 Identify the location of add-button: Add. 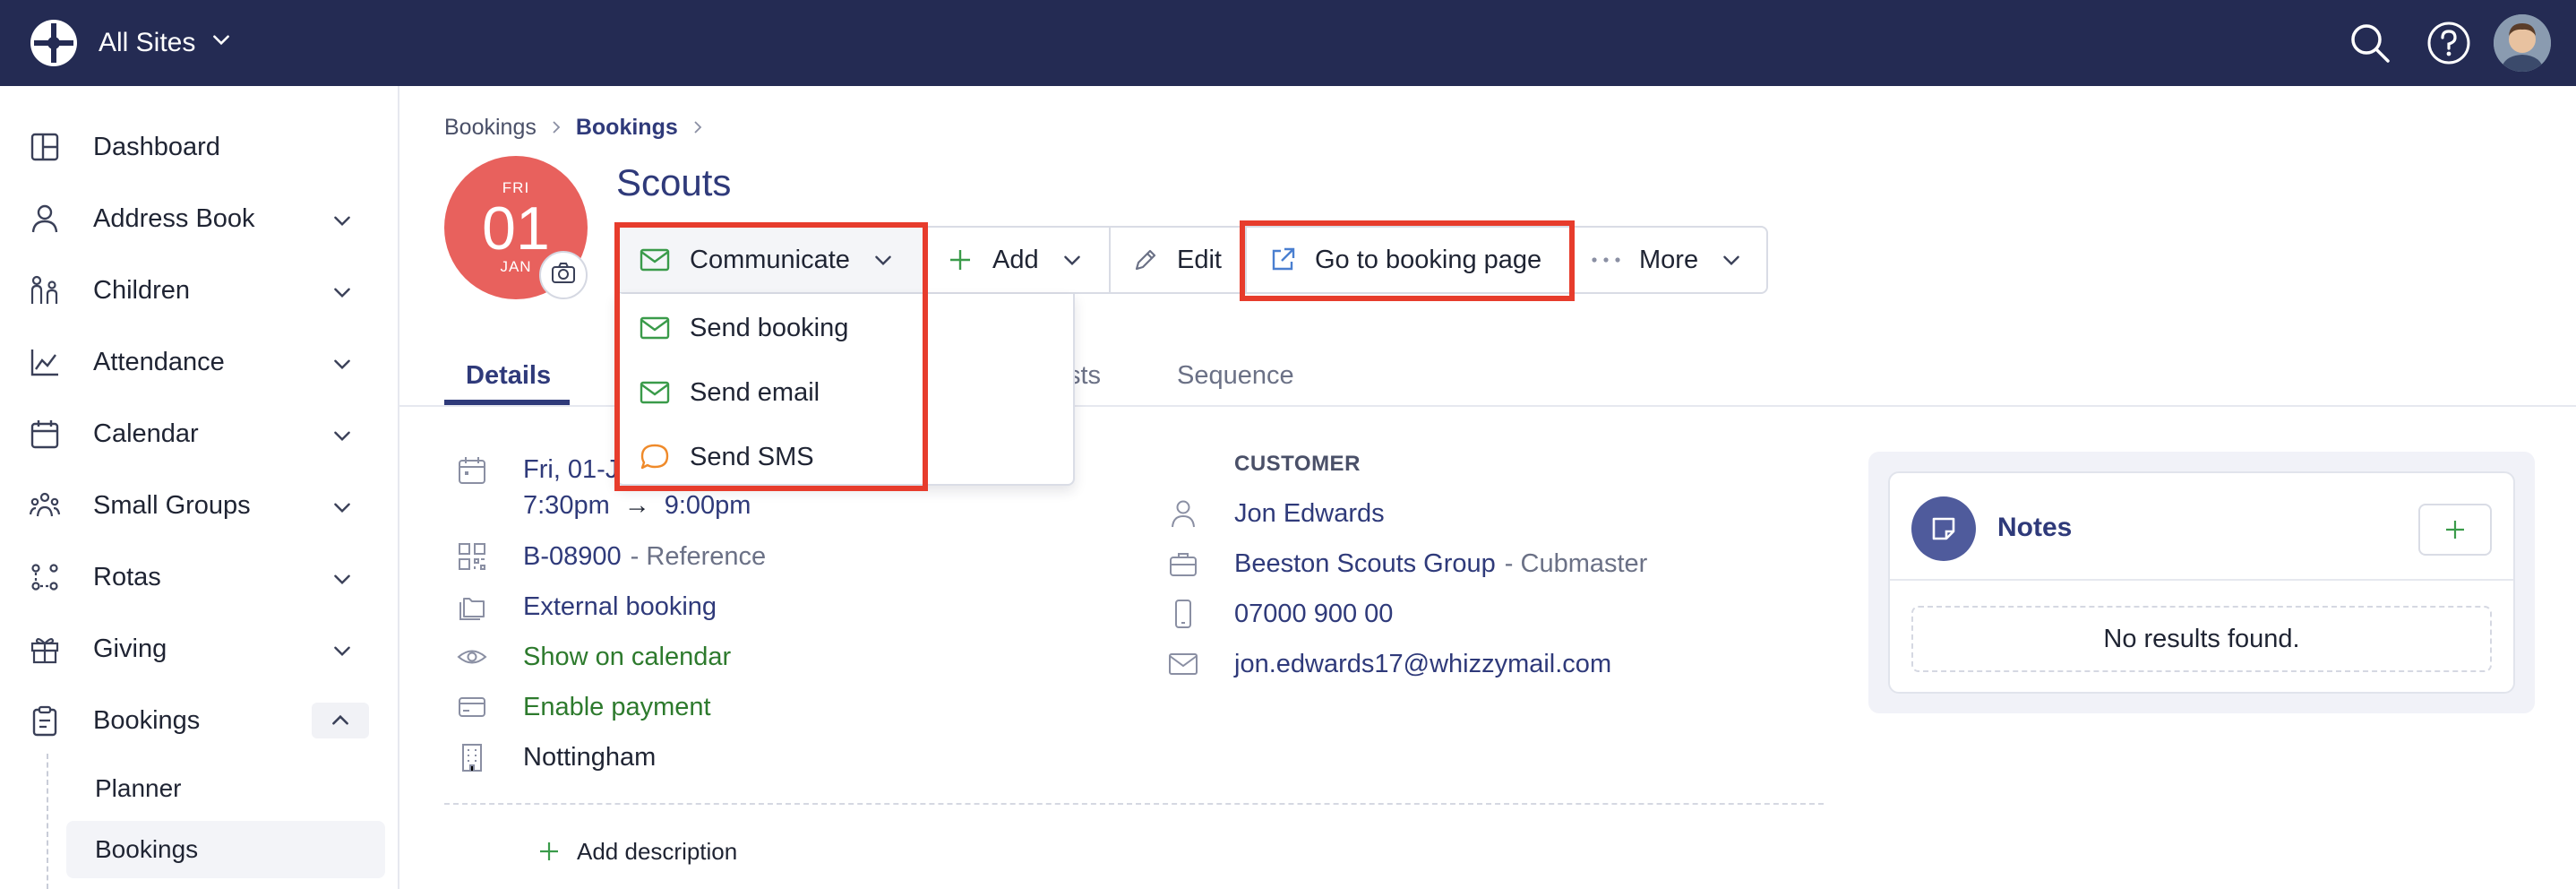
(1013, 260).